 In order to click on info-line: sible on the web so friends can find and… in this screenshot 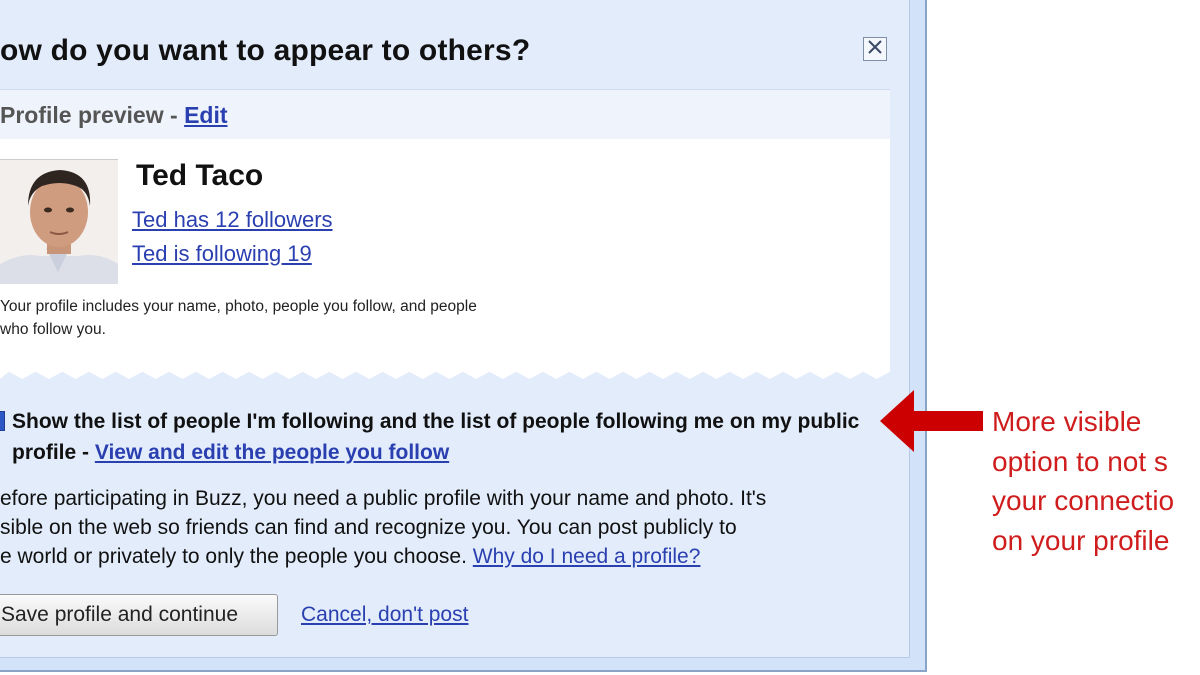, I will do `click(368, 527)`.